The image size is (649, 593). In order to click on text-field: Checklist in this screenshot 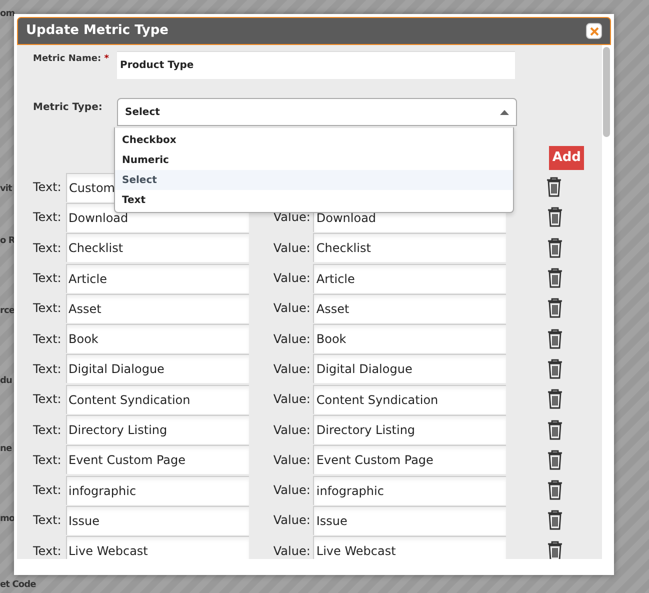, I will do `click(158, 247)`.